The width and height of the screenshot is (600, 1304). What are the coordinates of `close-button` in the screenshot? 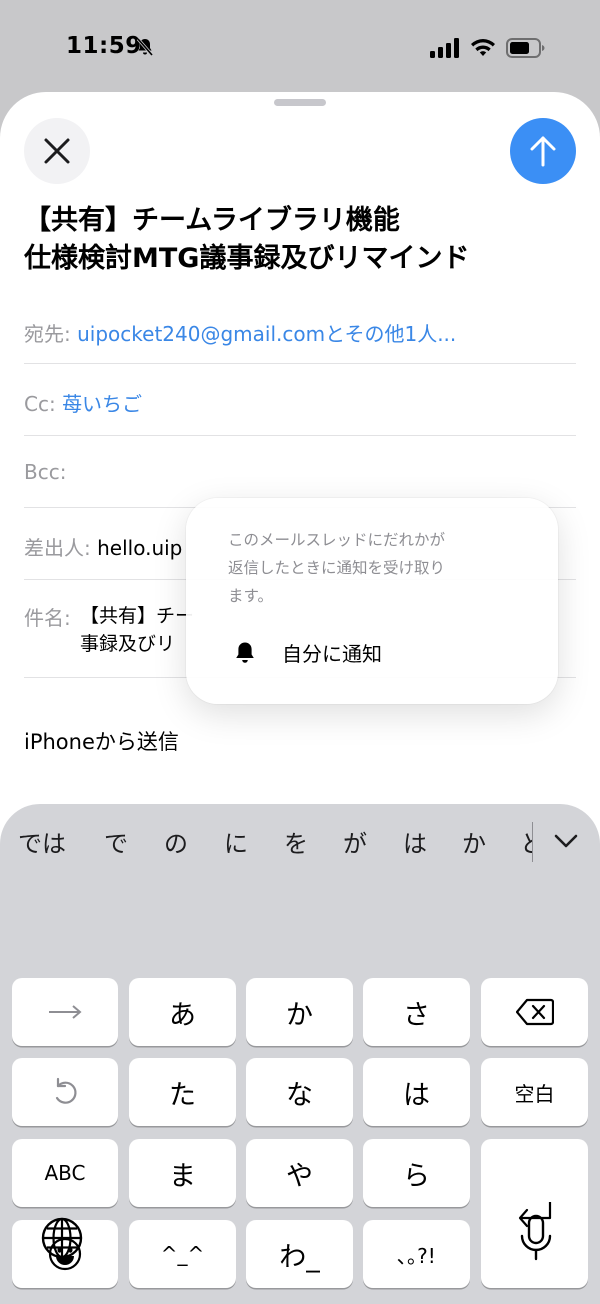 It's located at (57, 151).